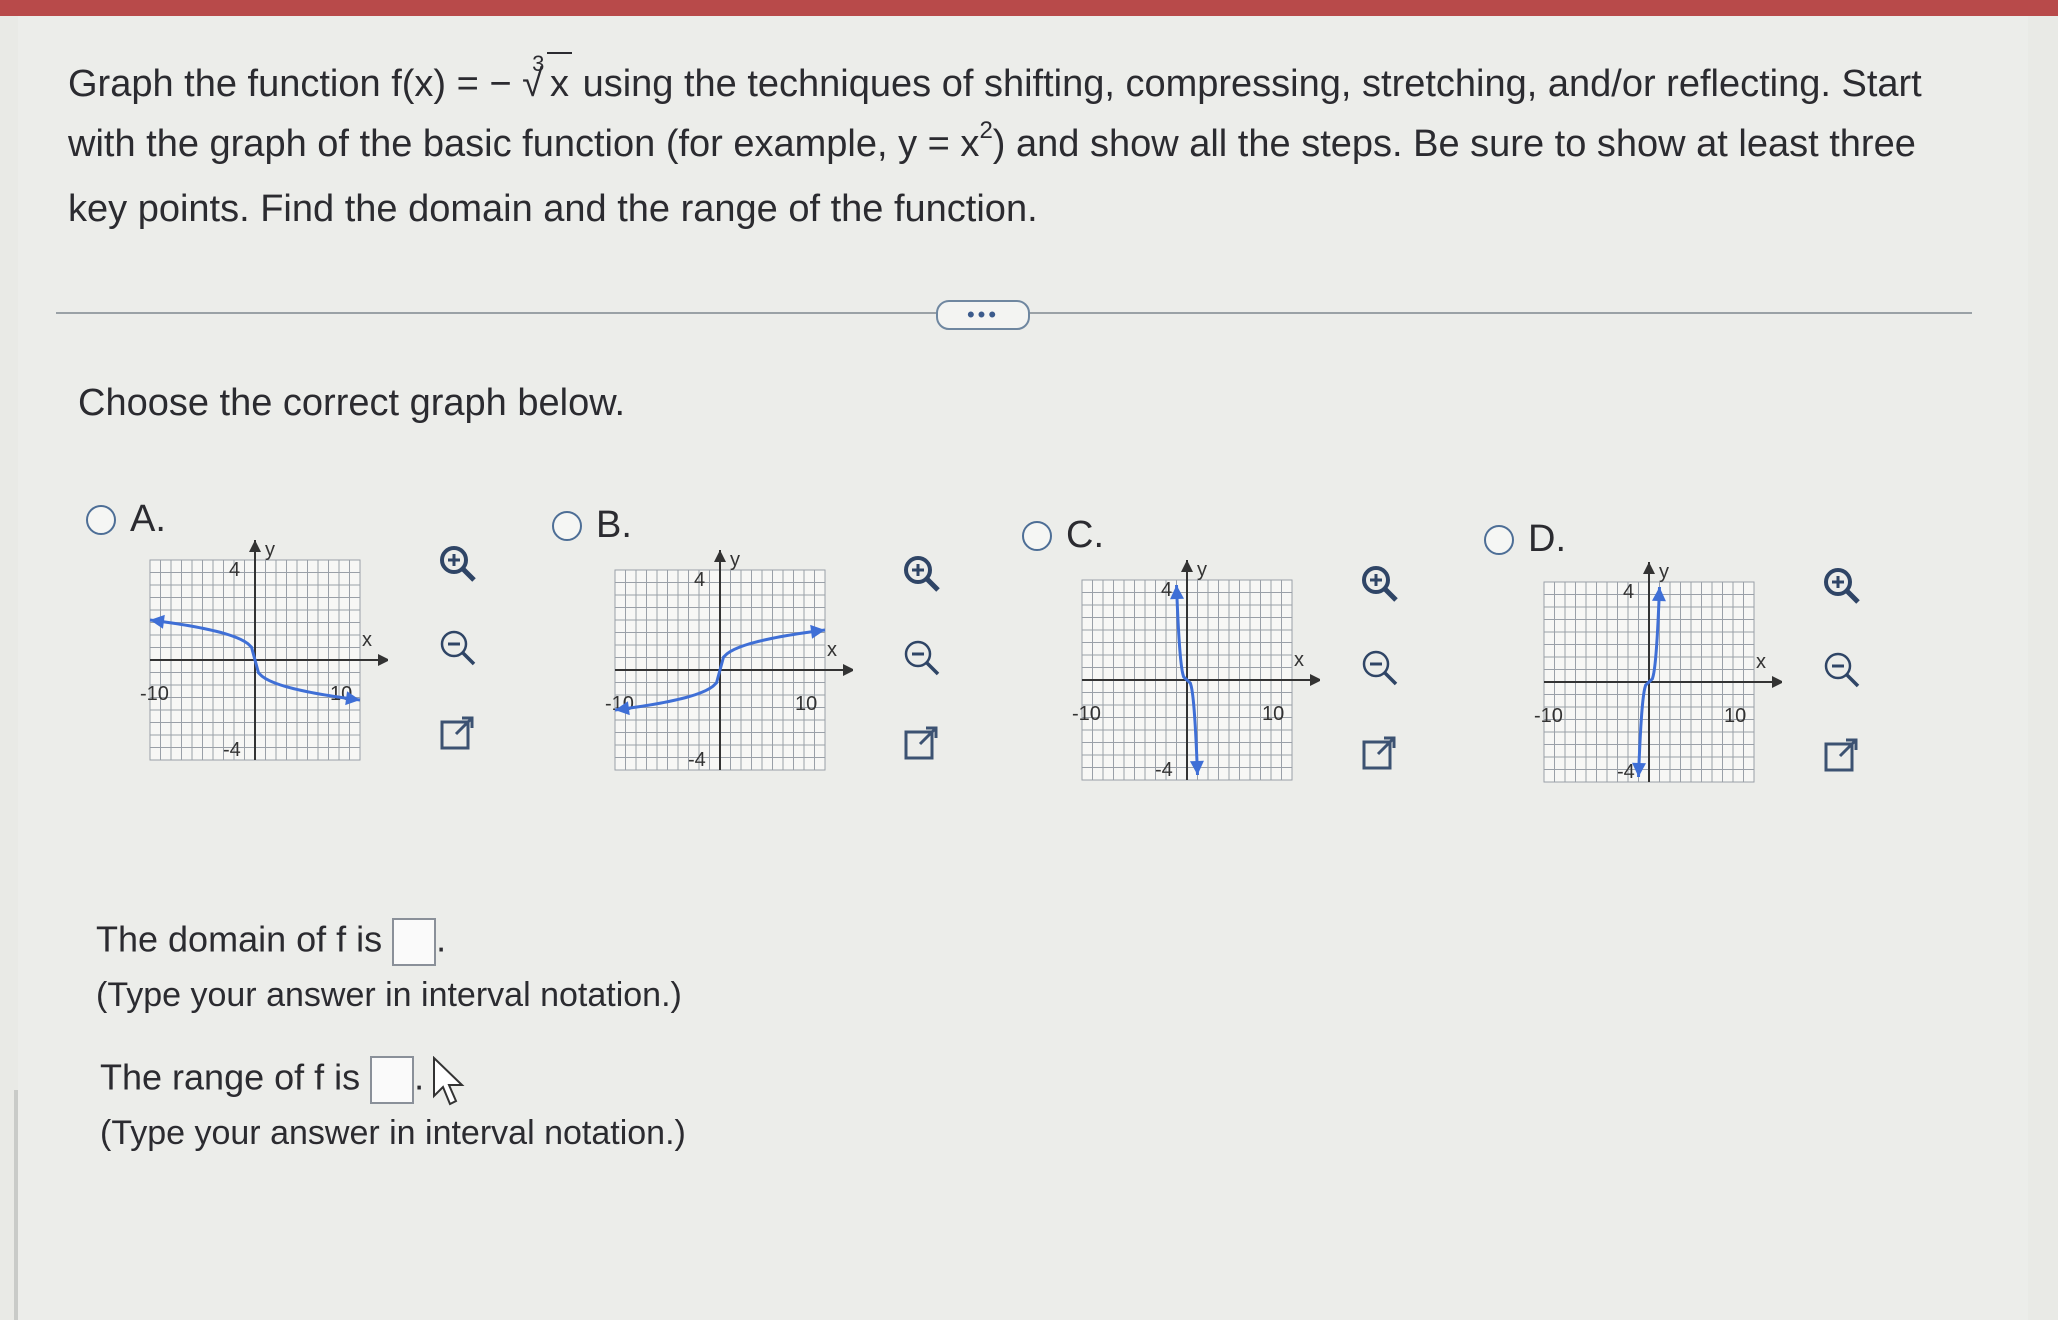  I want to click on option-c-choice: C., so click(1063, 535).